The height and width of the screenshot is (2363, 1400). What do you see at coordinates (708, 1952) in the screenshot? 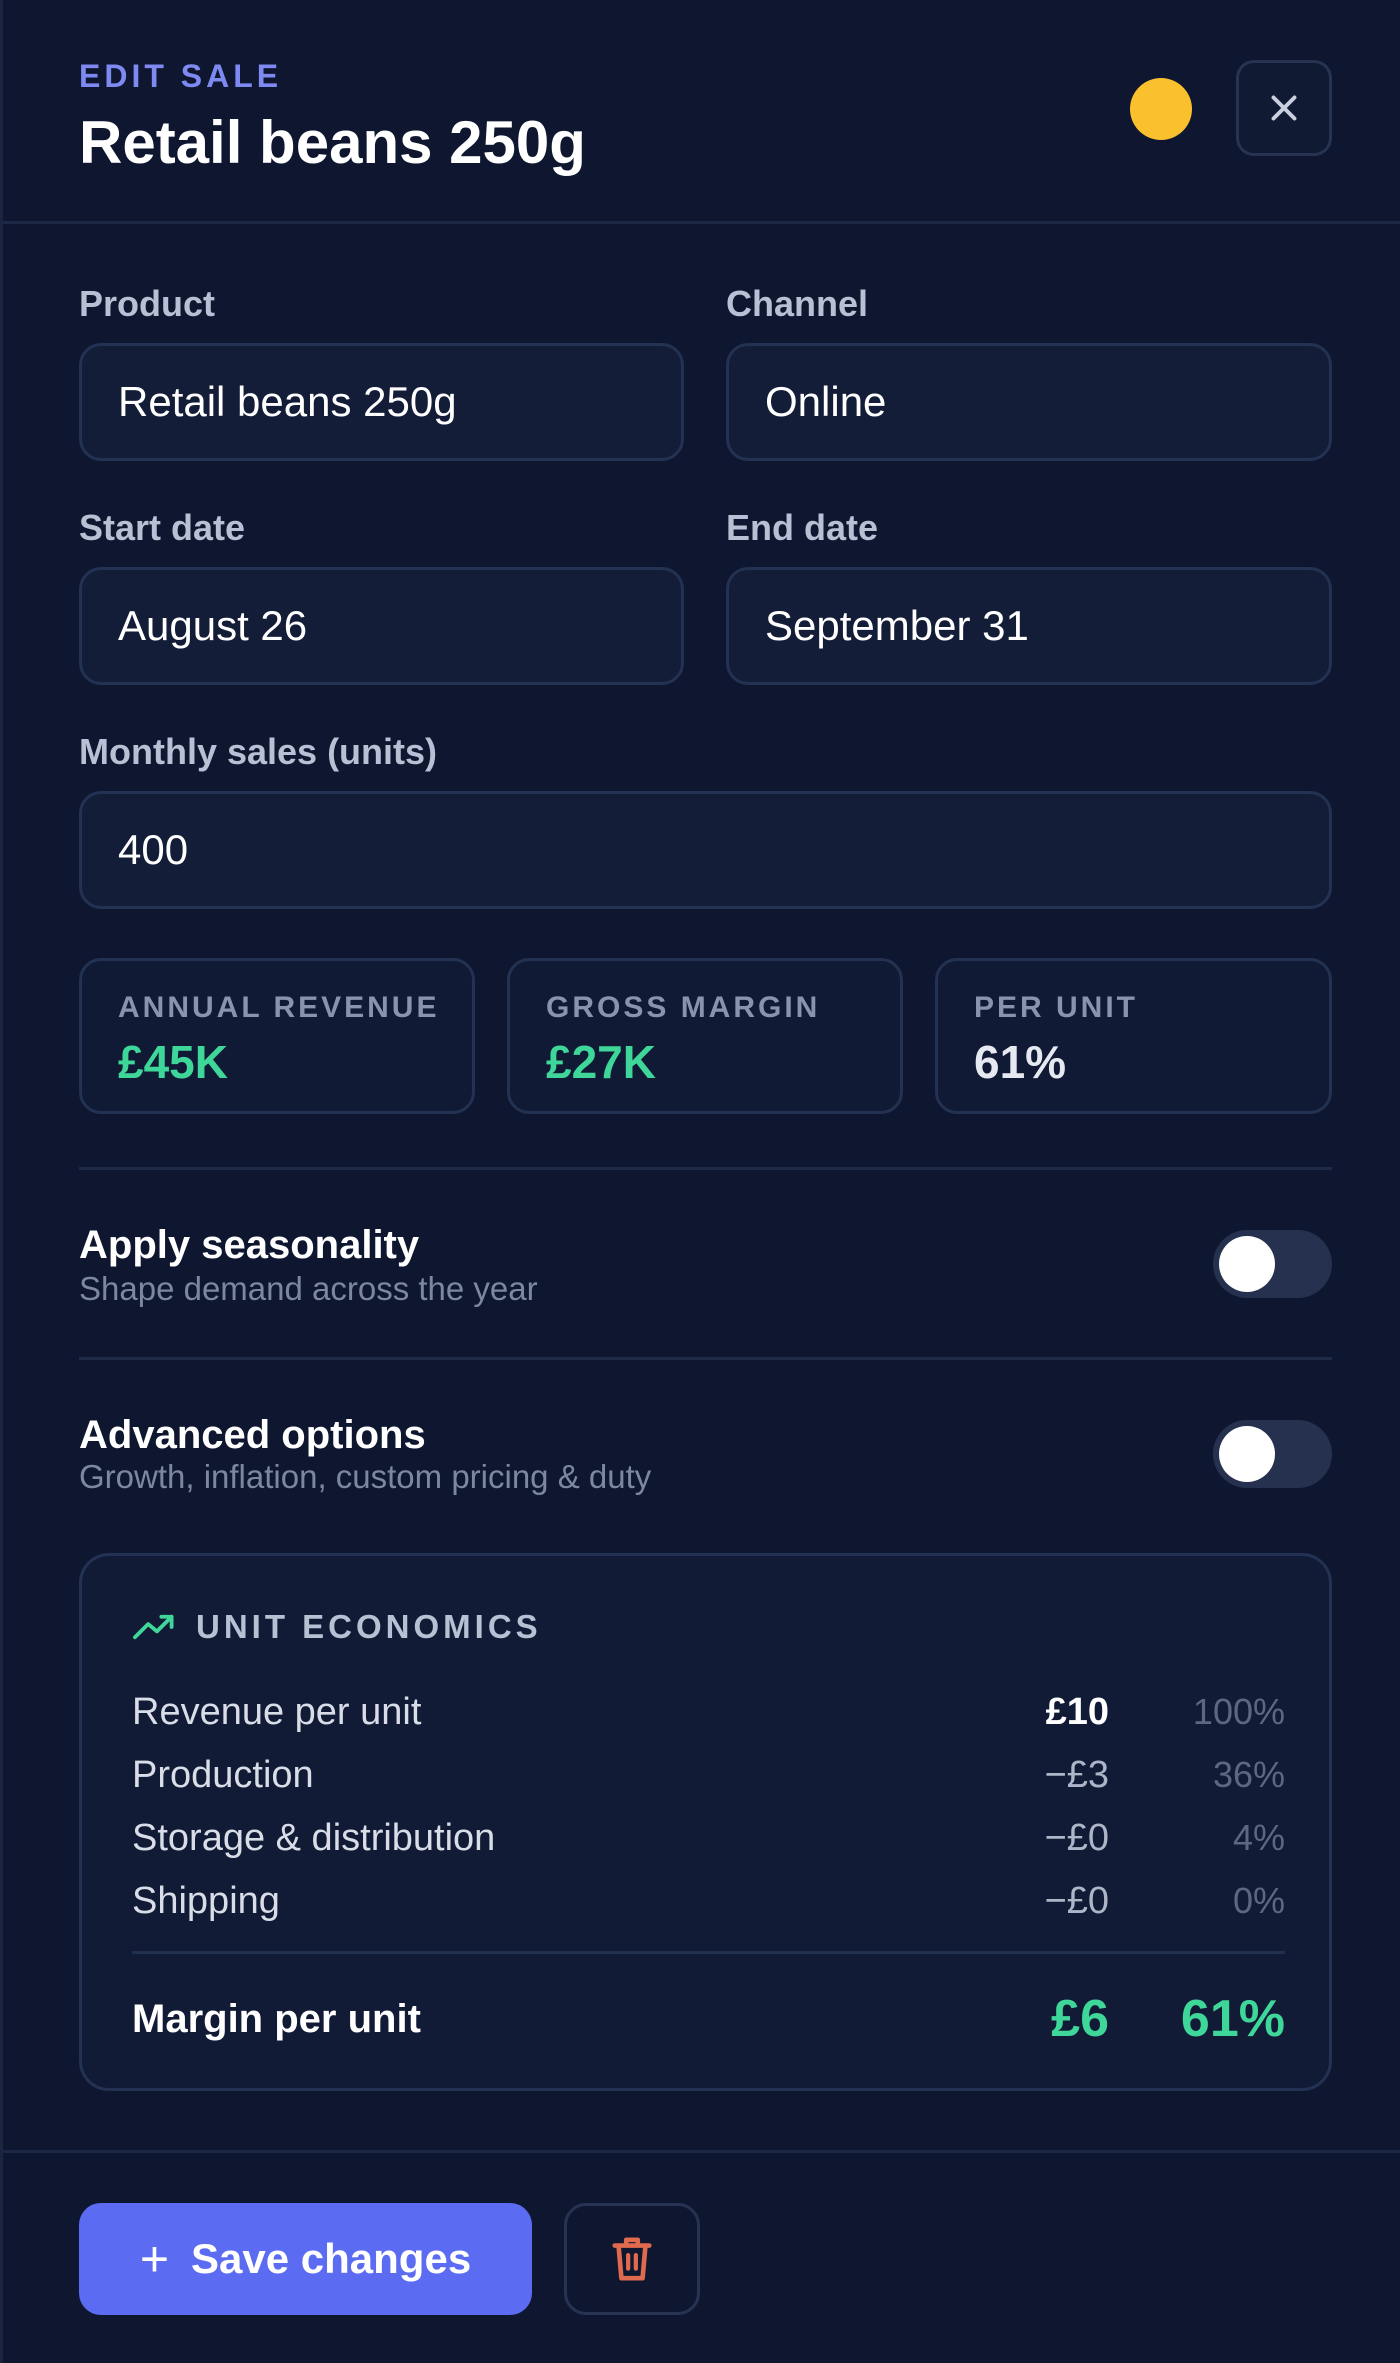
I see `econ-divider` at bounding box center [708, 1952].